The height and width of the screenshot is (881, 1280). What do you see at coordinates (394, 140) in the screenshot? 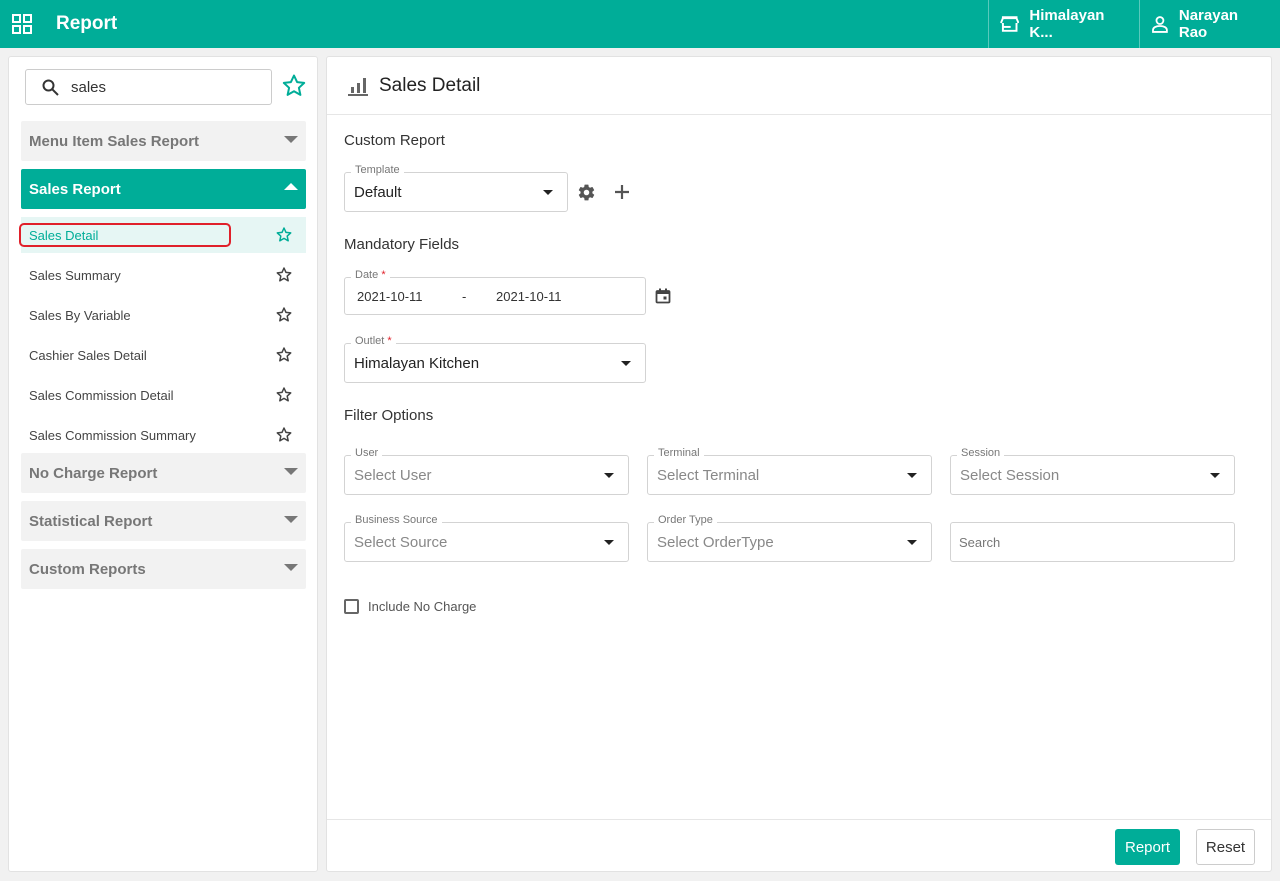
I see `custom-report-title: Custom Report` at bounding box center [394, 140].